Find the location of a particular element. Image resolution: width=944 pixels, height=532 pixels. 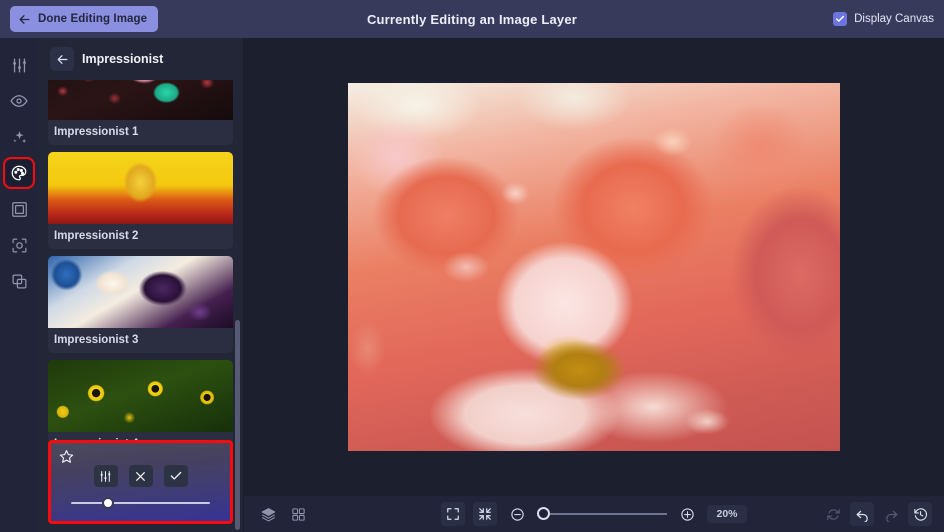

bottom-toolbar-right is located at coordinates (876, 514).